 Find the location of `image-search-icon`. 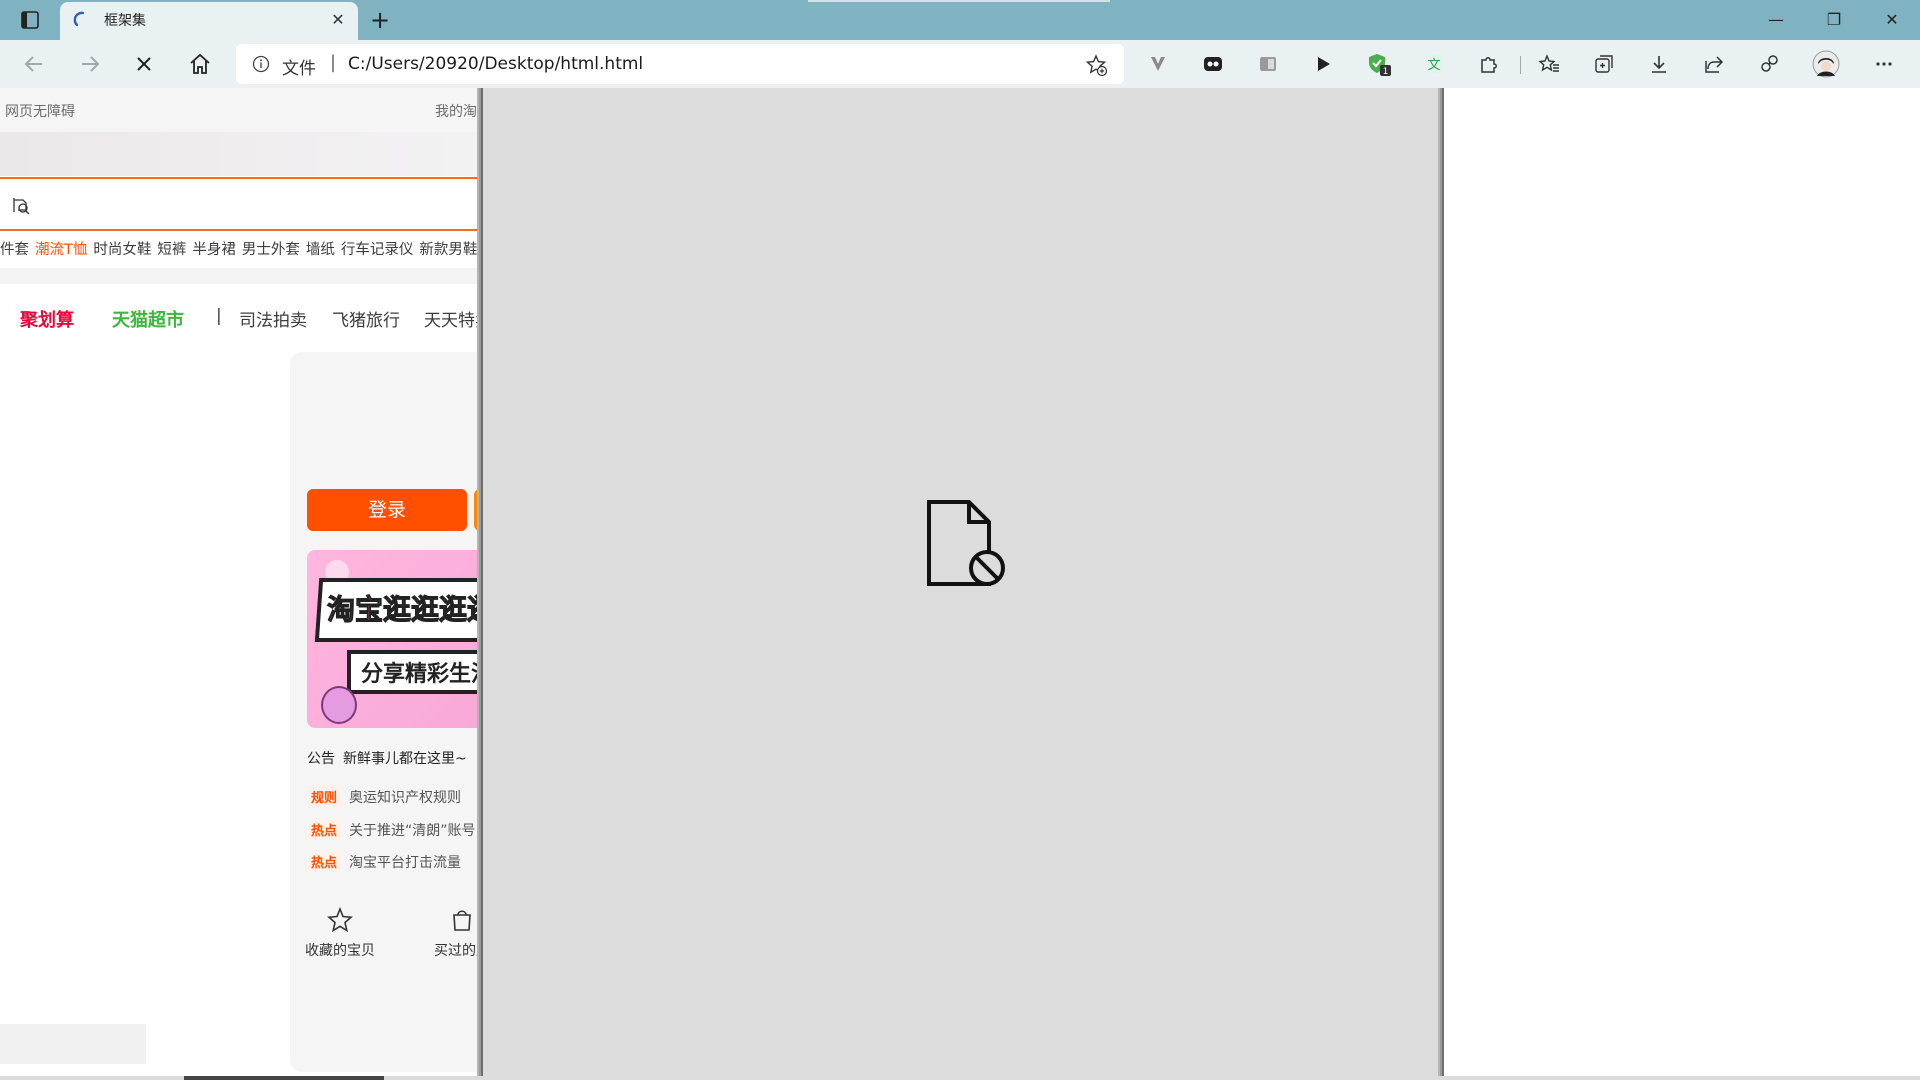

image-search-icon is located at coordinates (21, 205).